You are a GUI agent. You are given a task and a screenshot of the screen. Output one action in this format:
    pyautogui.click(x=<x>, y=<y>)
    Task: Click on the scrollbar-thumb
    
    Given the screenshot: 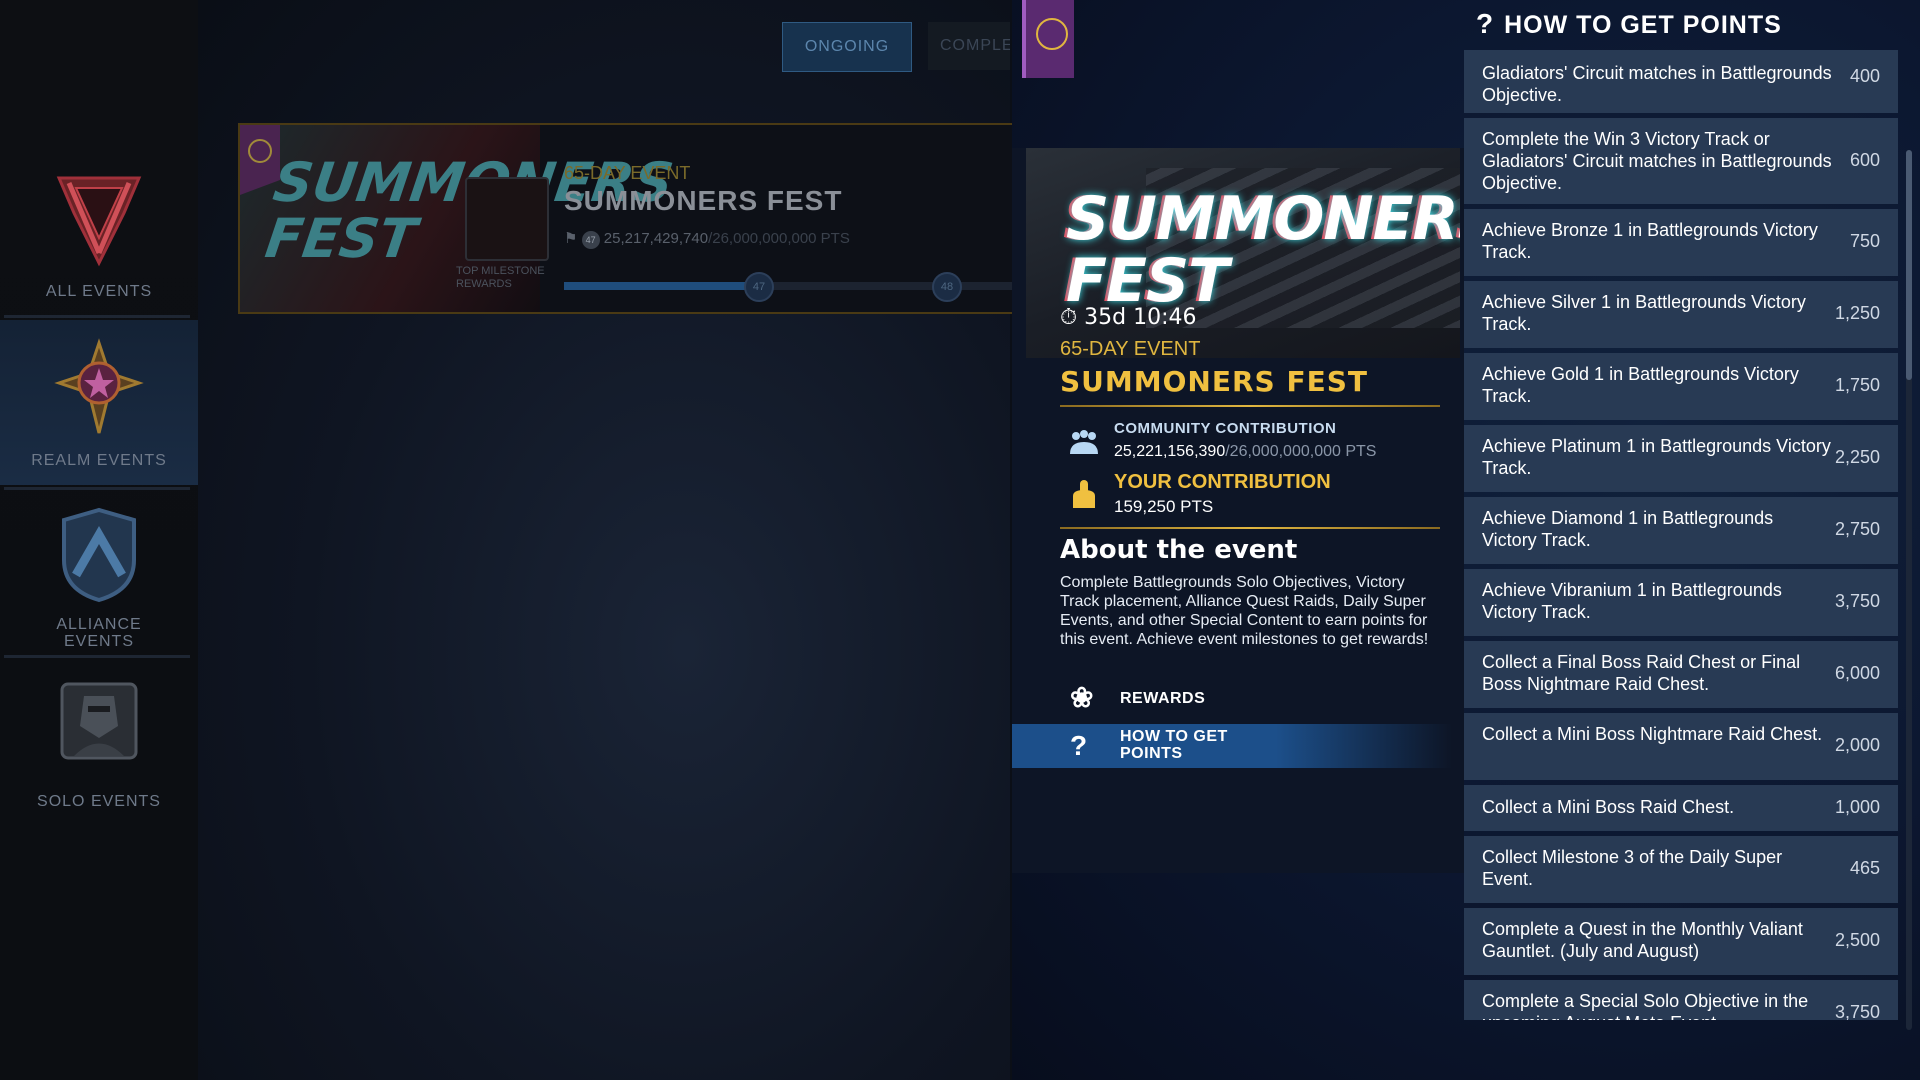 What is the action you would take?
    pyautogui.click(x=1909, y=265)
    